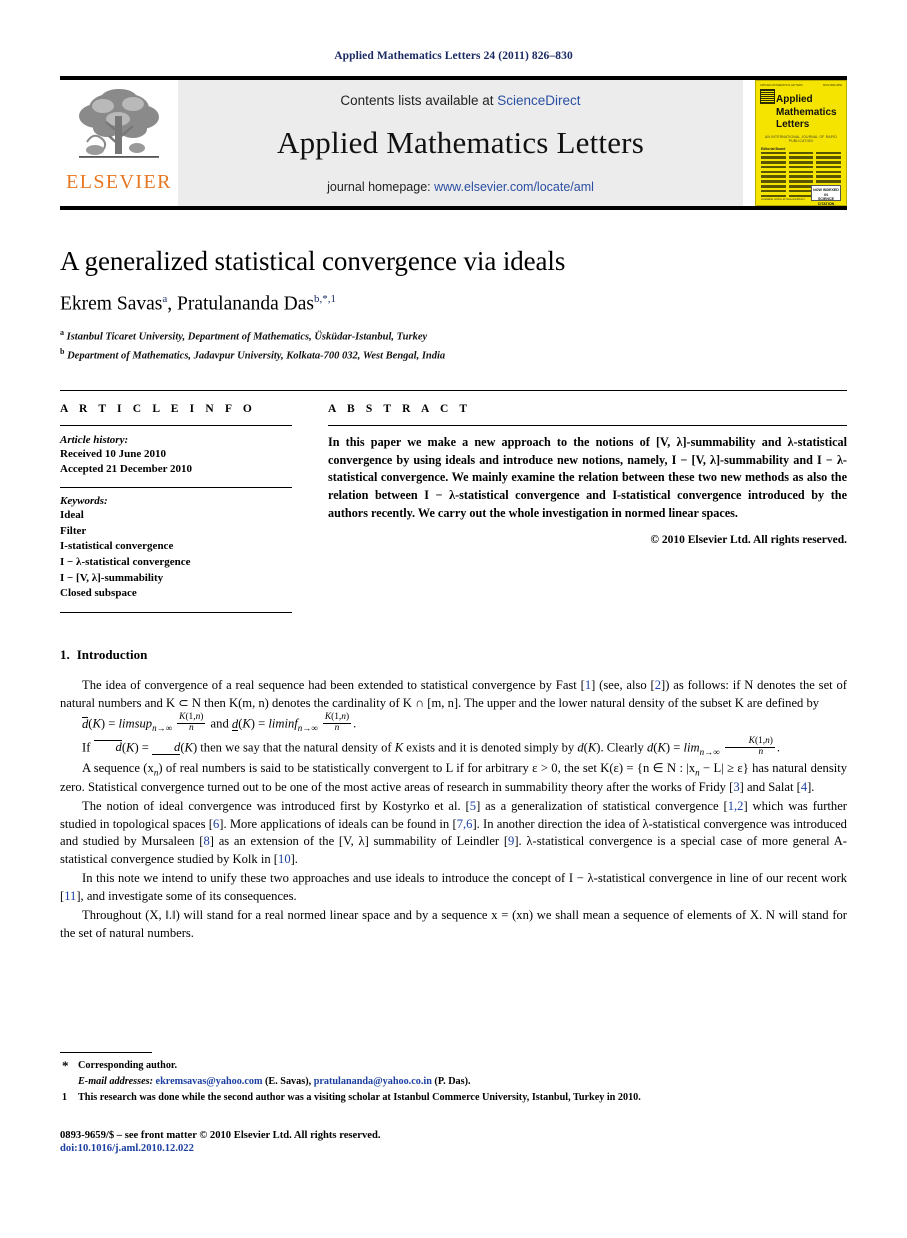 The height and width of the screenshot is (1238, 907). I want to click on journal-title: Applied Mathematics Letters, so click(460, 142).